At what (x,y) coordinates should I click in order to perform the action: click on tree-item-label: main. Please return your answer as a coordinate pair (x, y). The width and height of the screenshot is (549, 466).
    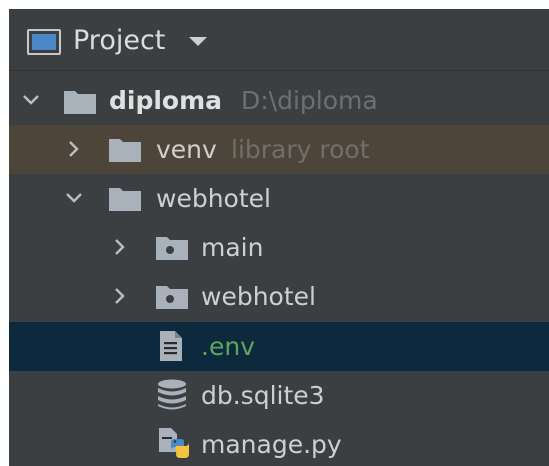
    Looking at the image, I should click on (232, 247).